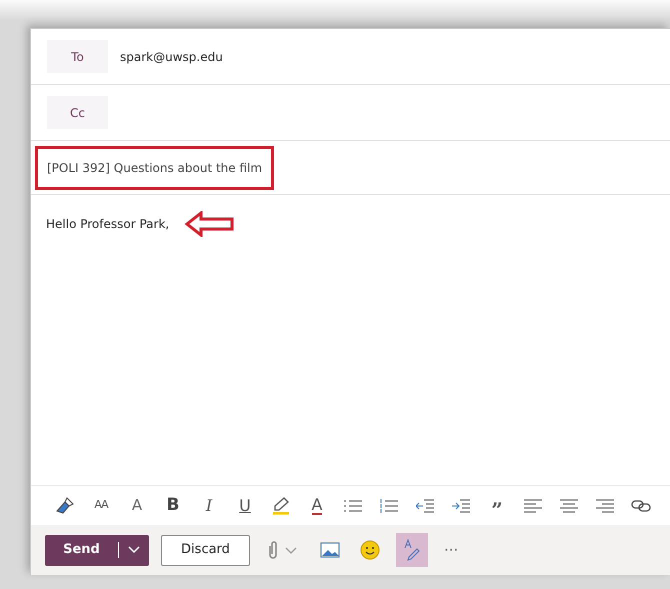 The width and height of the screenshot is (670, 589). I want to click on send-button-group: Send, so click(97, 550).